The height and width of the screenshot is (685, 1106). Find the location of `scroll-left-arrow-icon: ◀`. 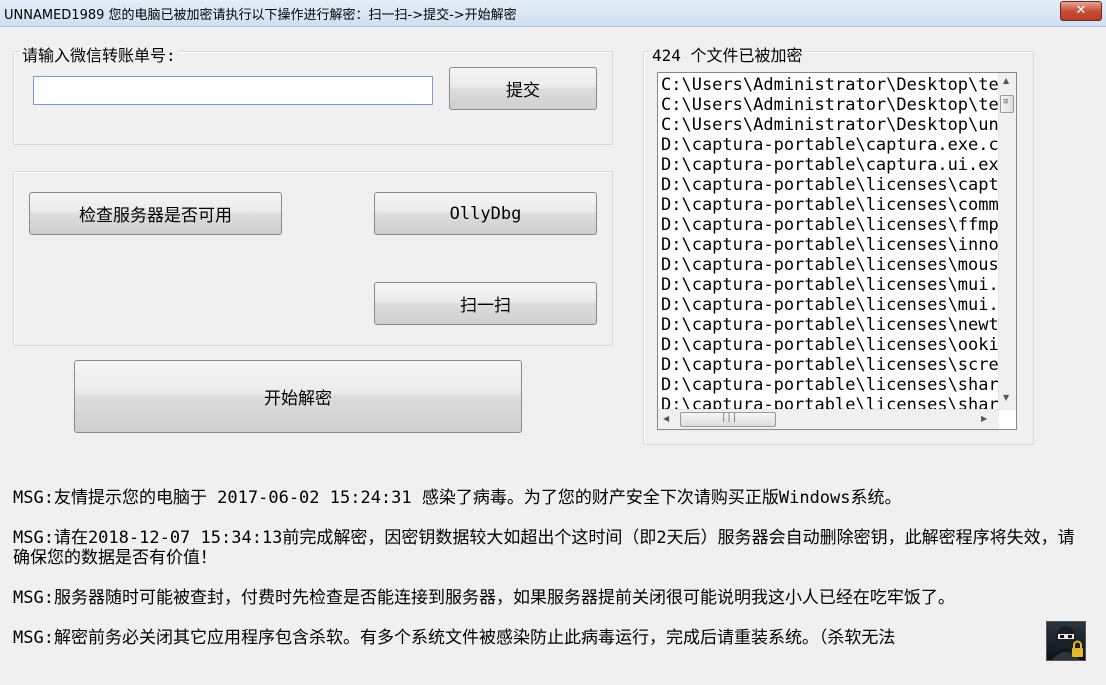

scroll-left-arrow-icon: ◀ is located at coordinates (666, 418).